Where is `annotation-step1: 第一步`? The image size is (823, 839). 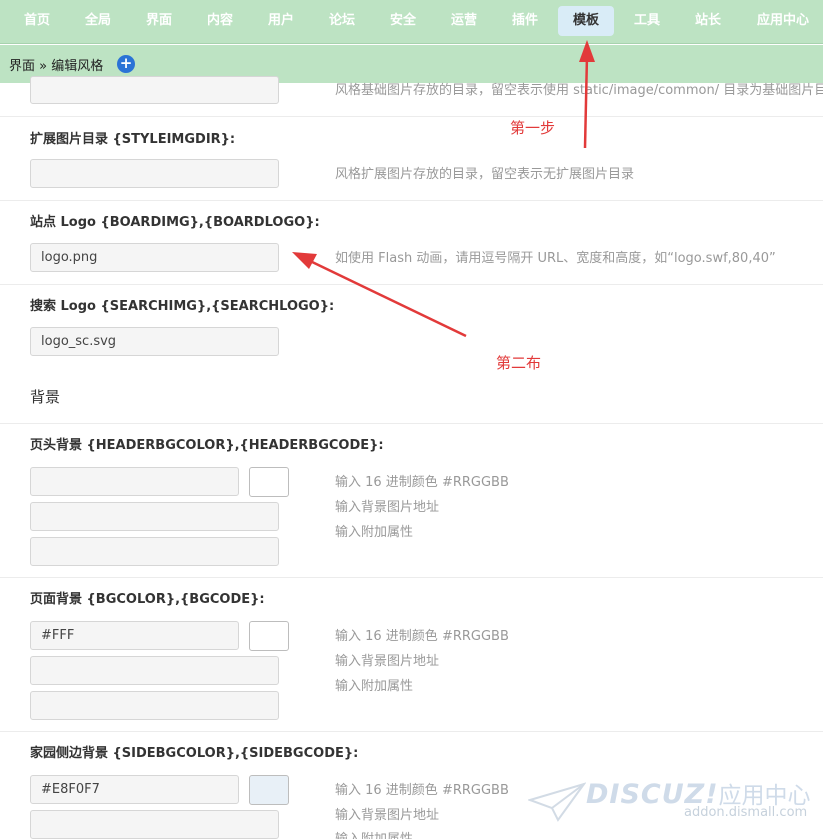
annotation-step1: 第一步 is located at coordinates (533, 128).